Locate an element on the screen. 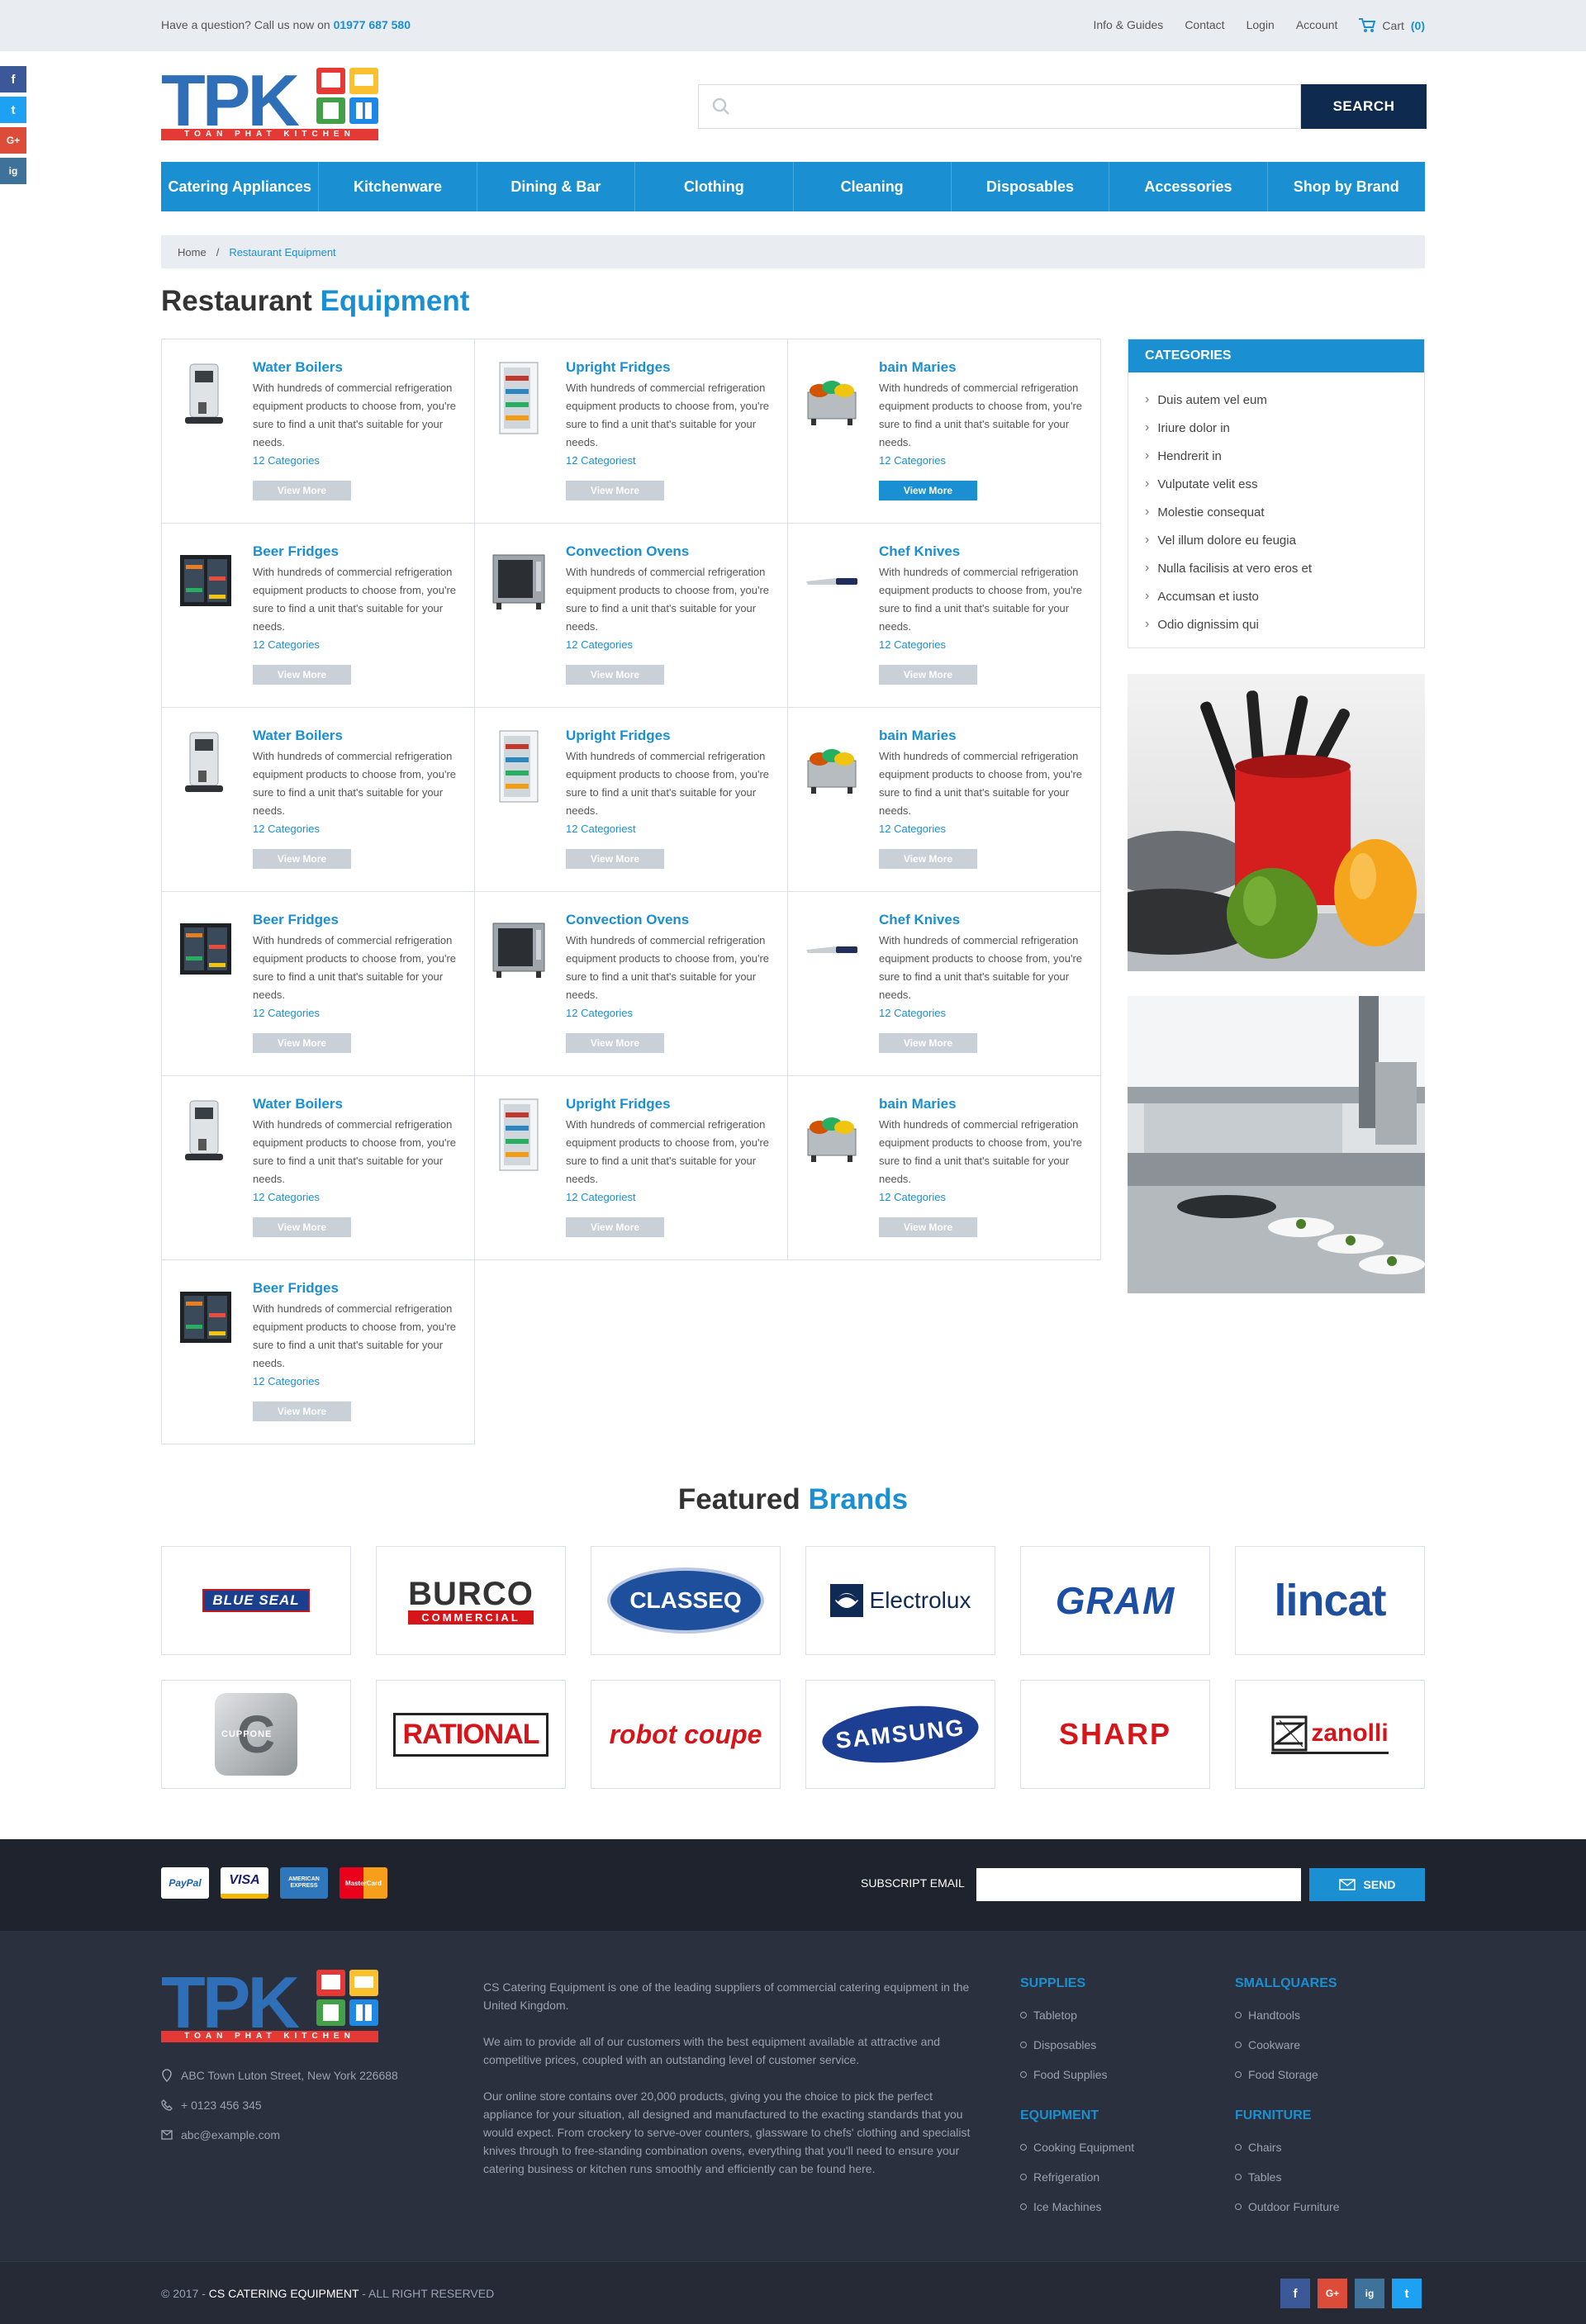 Image resolution: width=1586 pixels, height=2324 pixels. phone-link: 01977 687 580 is located at coordinates (372, 24).